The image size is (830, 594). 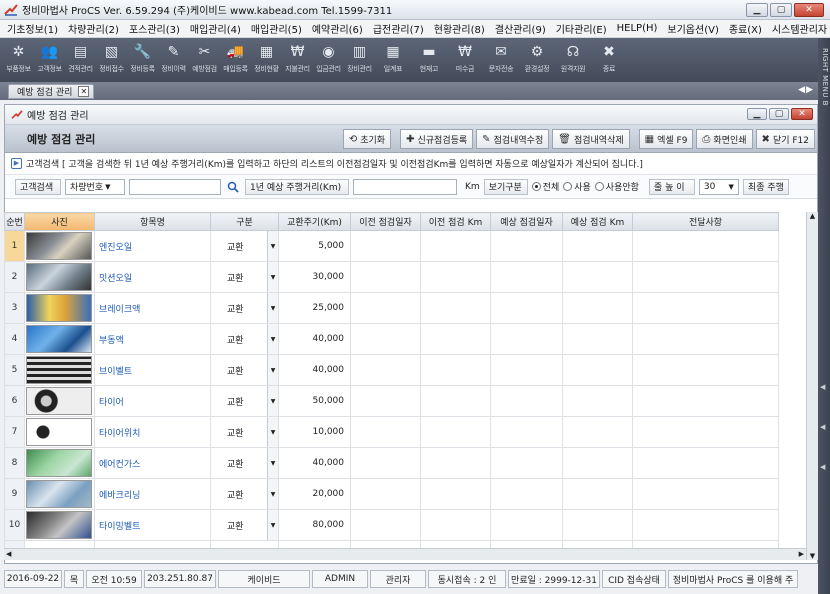 What do you see at coordinates (14, 221) in the screenshot?
I see `grid-header-1: 순번` at bounding box center [14, 221].